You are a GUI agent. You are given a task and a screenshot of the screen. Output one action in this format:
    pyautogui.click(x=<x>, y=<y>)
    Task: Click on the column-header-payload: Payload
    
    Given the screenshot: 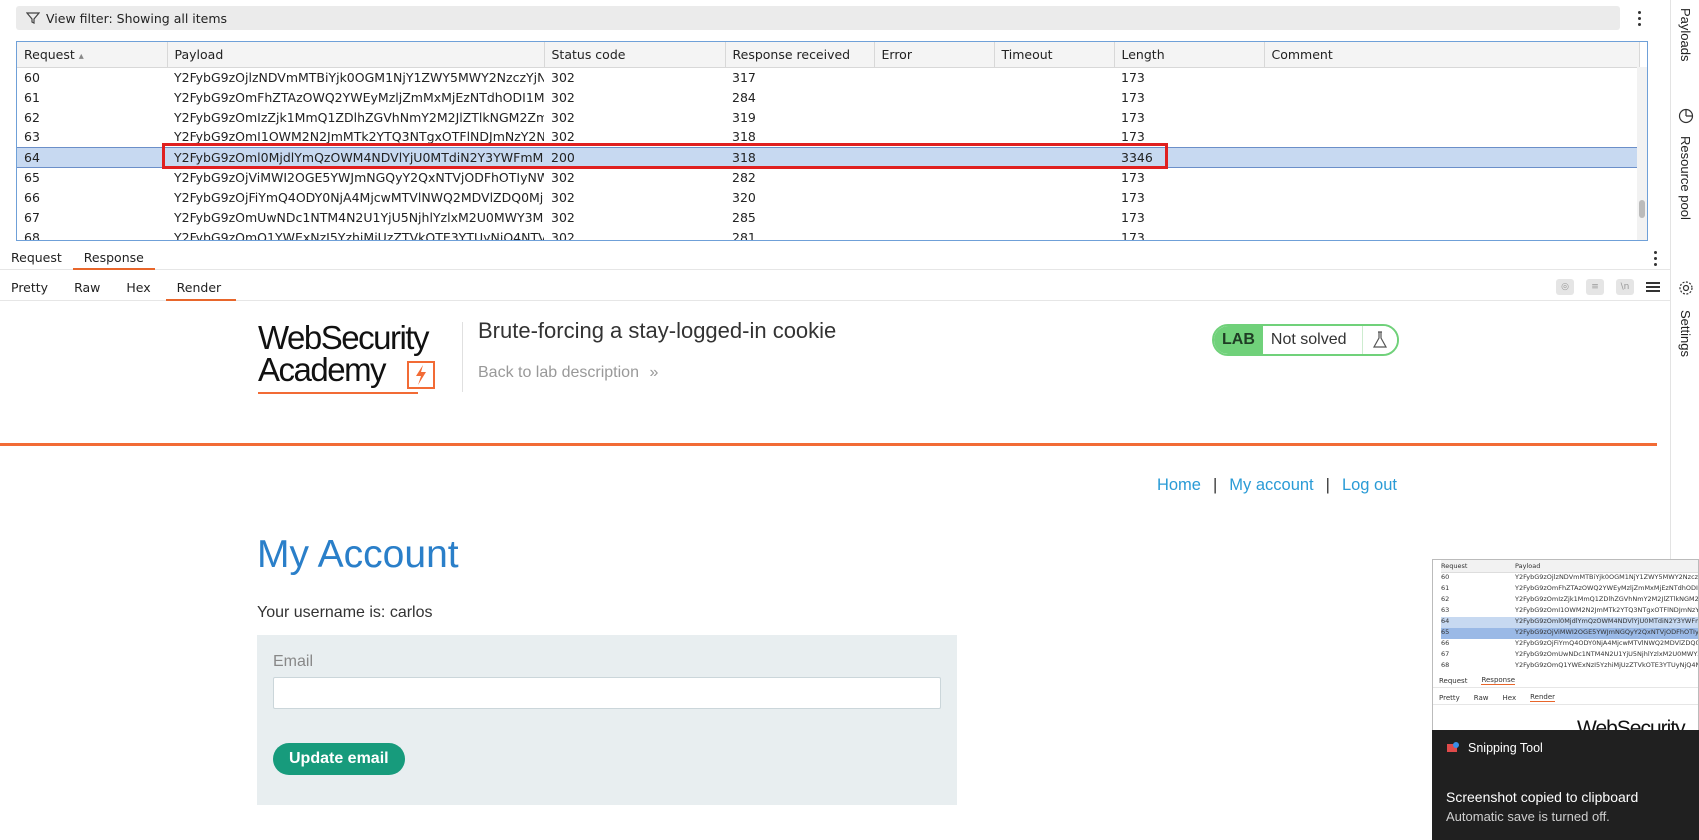 What is the action you would take?
    pyautogui.click(x=356, y=55)
    